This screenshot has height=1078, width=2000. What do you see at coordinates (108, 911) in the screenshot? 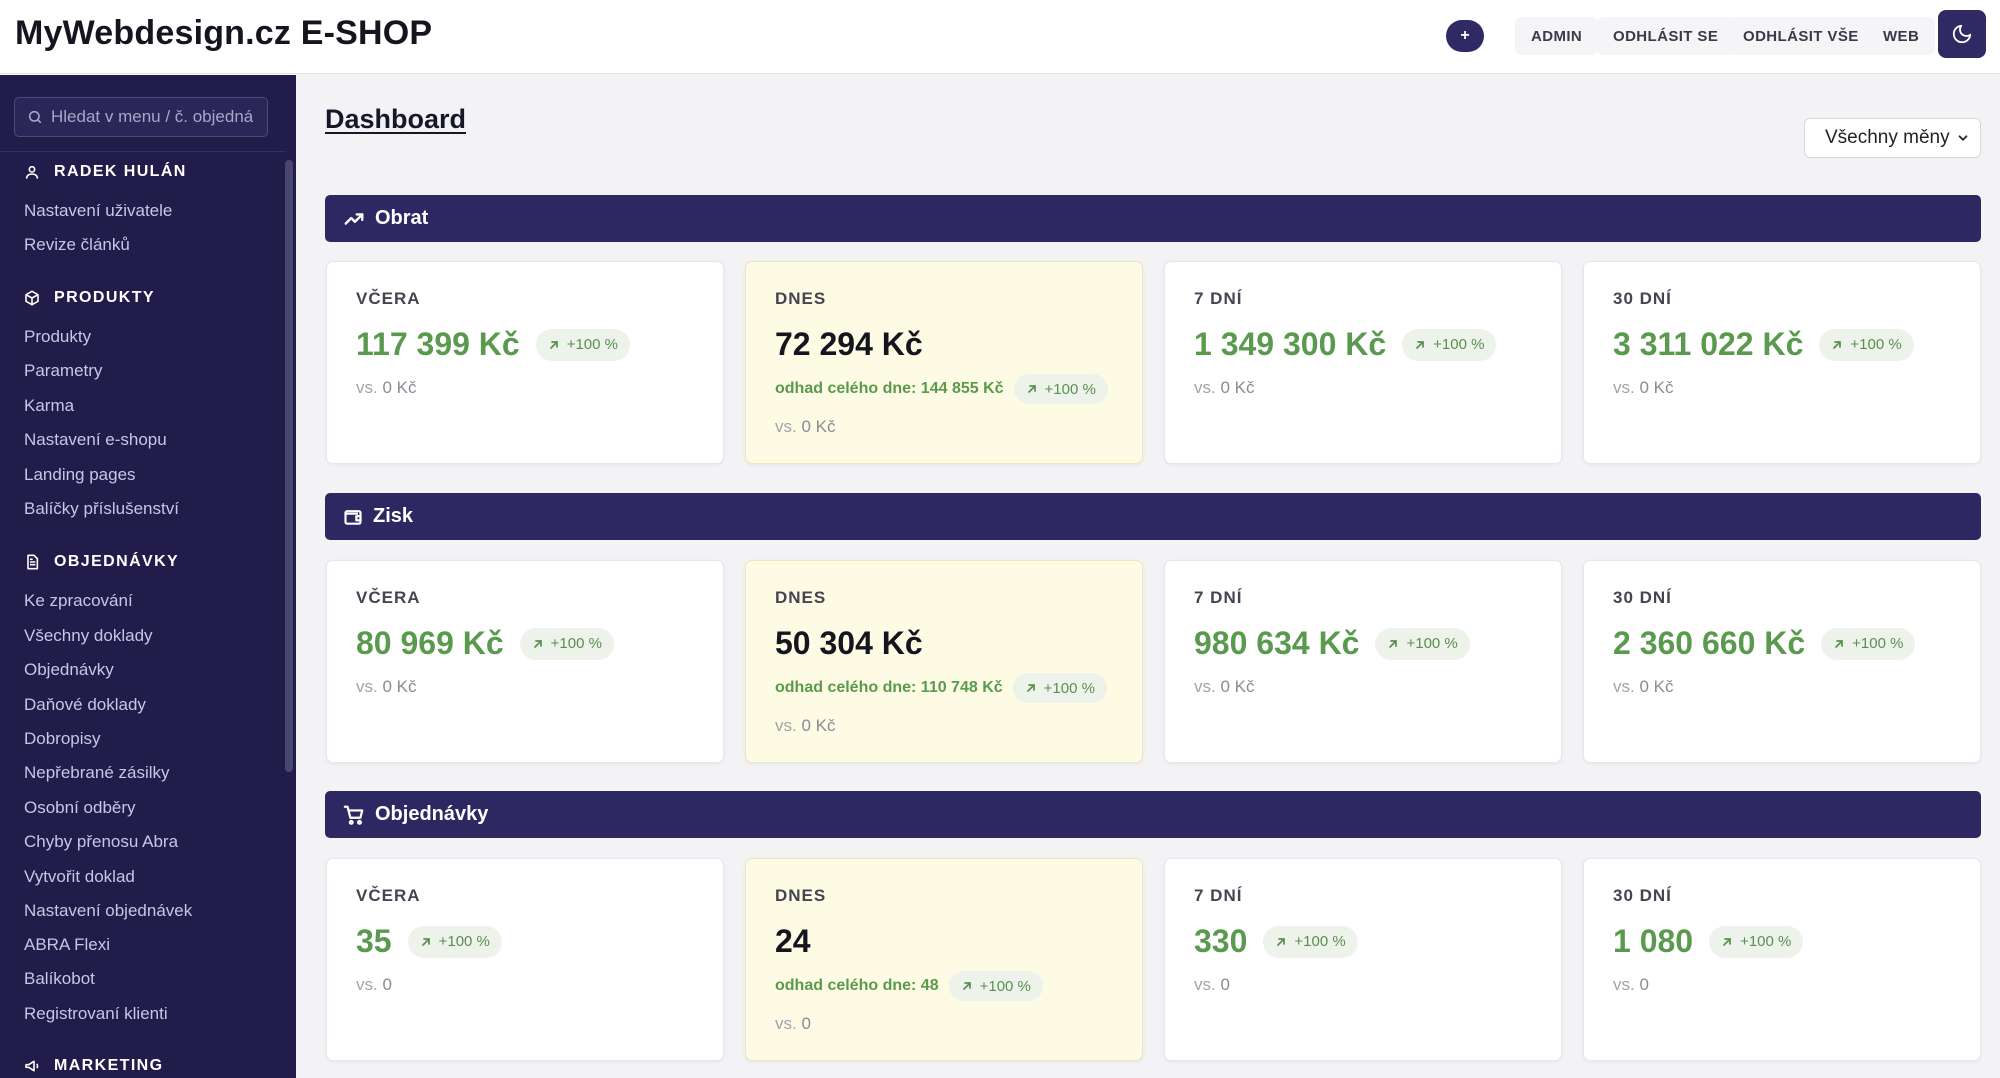
I see `sidebar-item-order-settings: Nastavení objednávek` at bounding box center [108, 911].